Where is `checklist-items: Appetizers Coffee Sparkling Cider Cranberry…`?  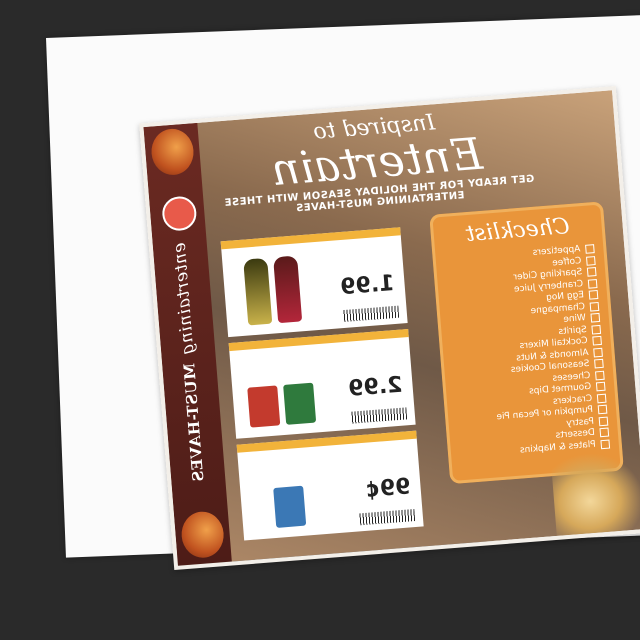 checklist-items: Appetizers Coffee Sparkling Cider Cranberry… is located at coordinates (527, 352).